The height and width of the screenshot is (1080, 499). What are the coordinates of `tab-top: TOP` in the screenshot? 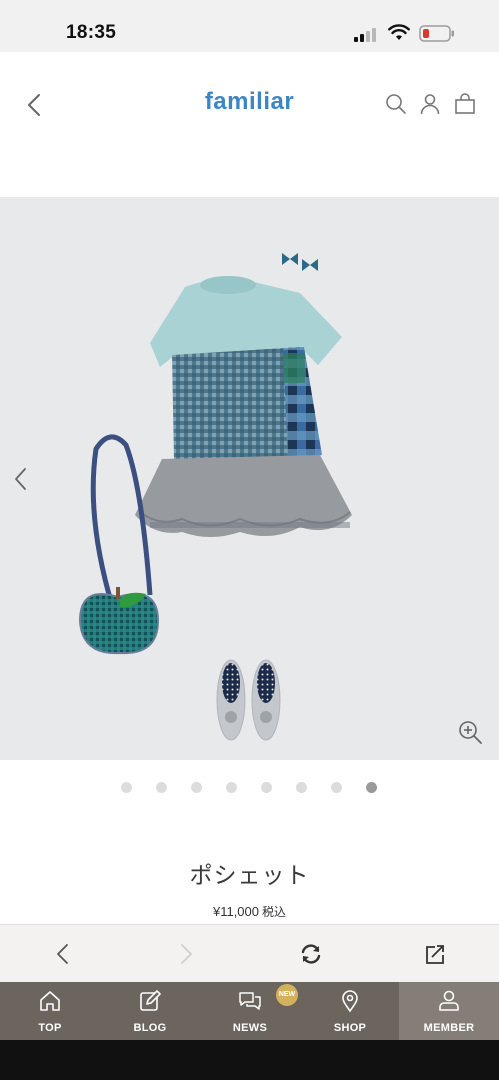 It's located at (50, 1011).